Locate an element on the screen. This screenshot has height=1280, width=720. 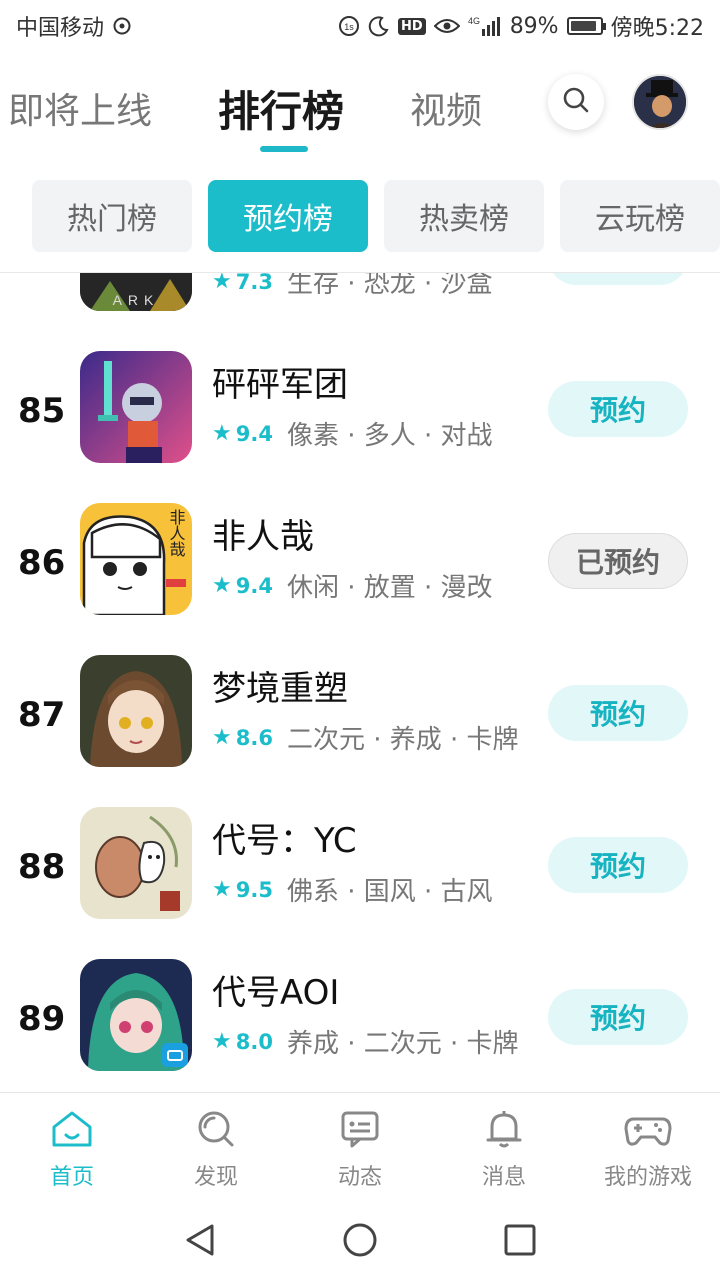
game-tags: 佛系 · 国风 · 古风 is located at coordinates (389, 892).